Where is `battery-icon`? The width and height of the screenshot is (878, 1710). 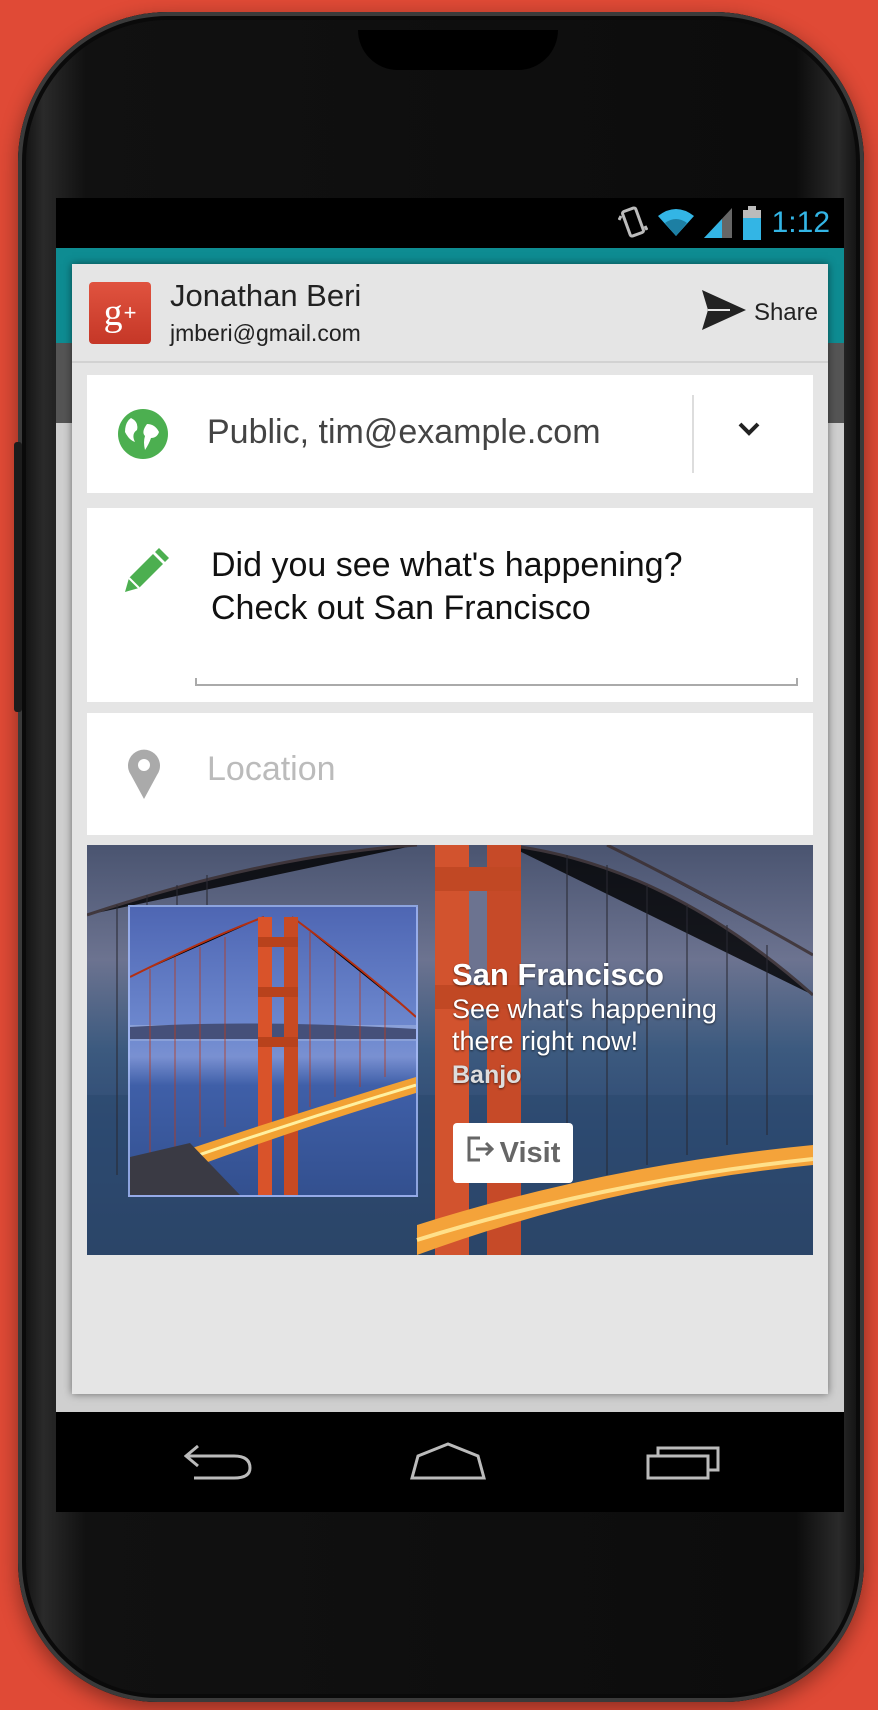 battery-icon is located at coordinates (752, 223).